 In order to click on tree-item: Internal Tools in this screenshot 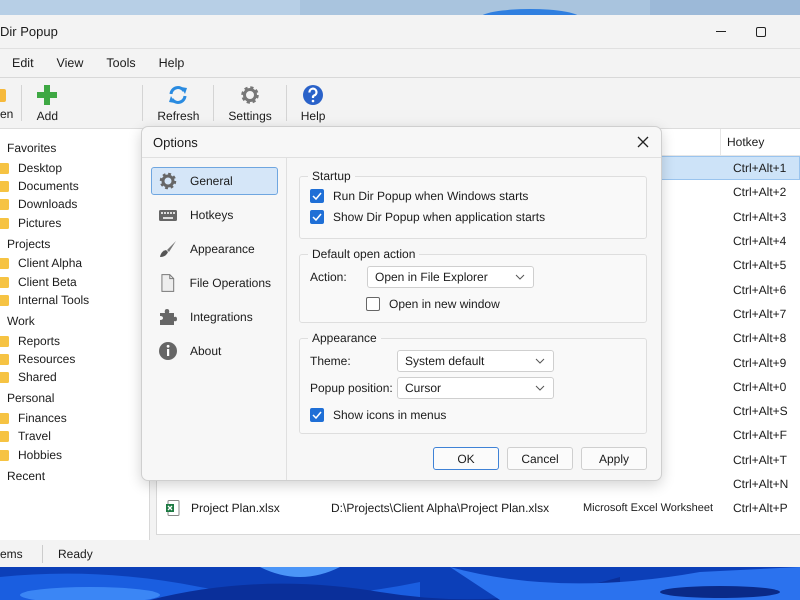, I will do `click(54, 300)`.